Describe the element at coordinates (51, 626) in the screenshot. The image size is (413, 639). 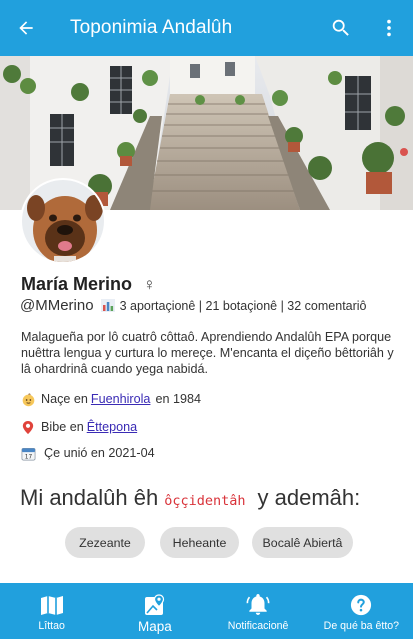
I see `nav-label: Lîttao` at that location.